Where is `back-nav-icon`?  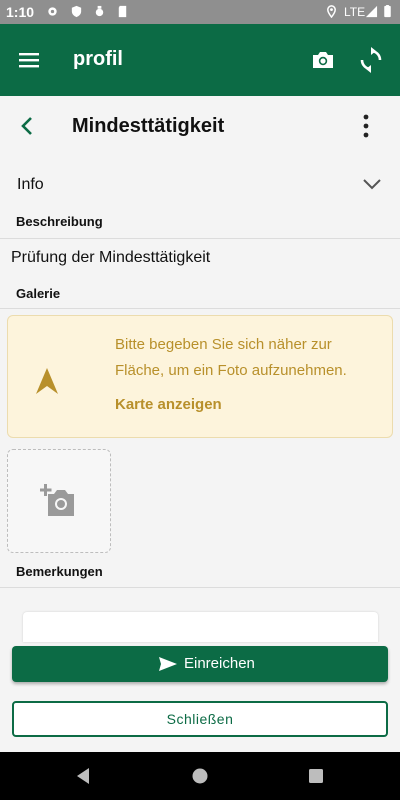 back-nav-icon is located at coordinates (84, 776).